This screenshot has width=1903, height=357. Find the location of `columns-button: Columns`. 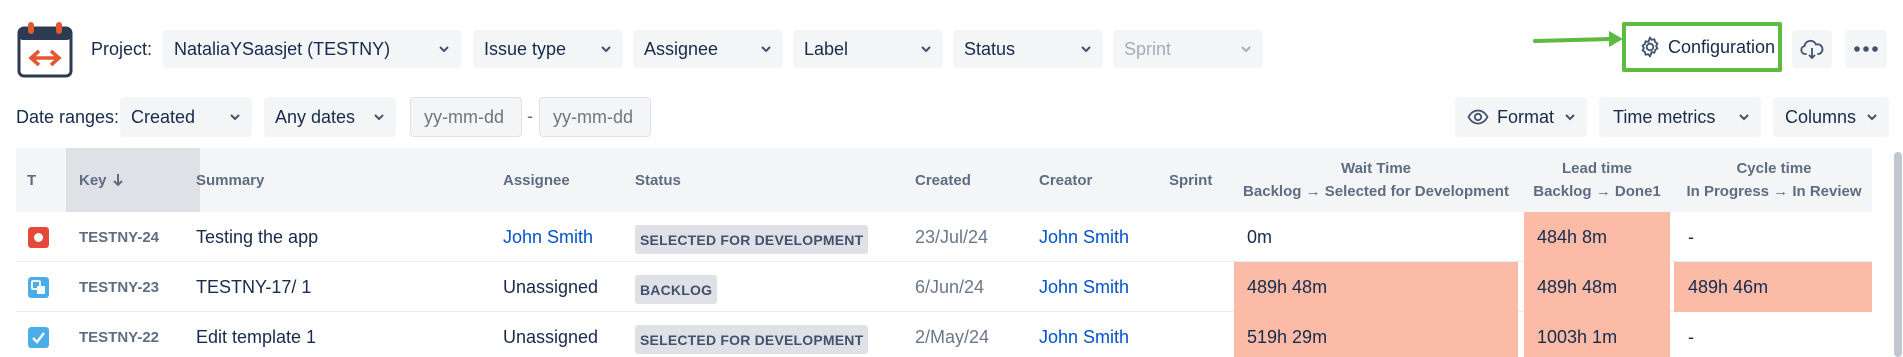

columns-button: Columns is located at coordinates (1831, 117).